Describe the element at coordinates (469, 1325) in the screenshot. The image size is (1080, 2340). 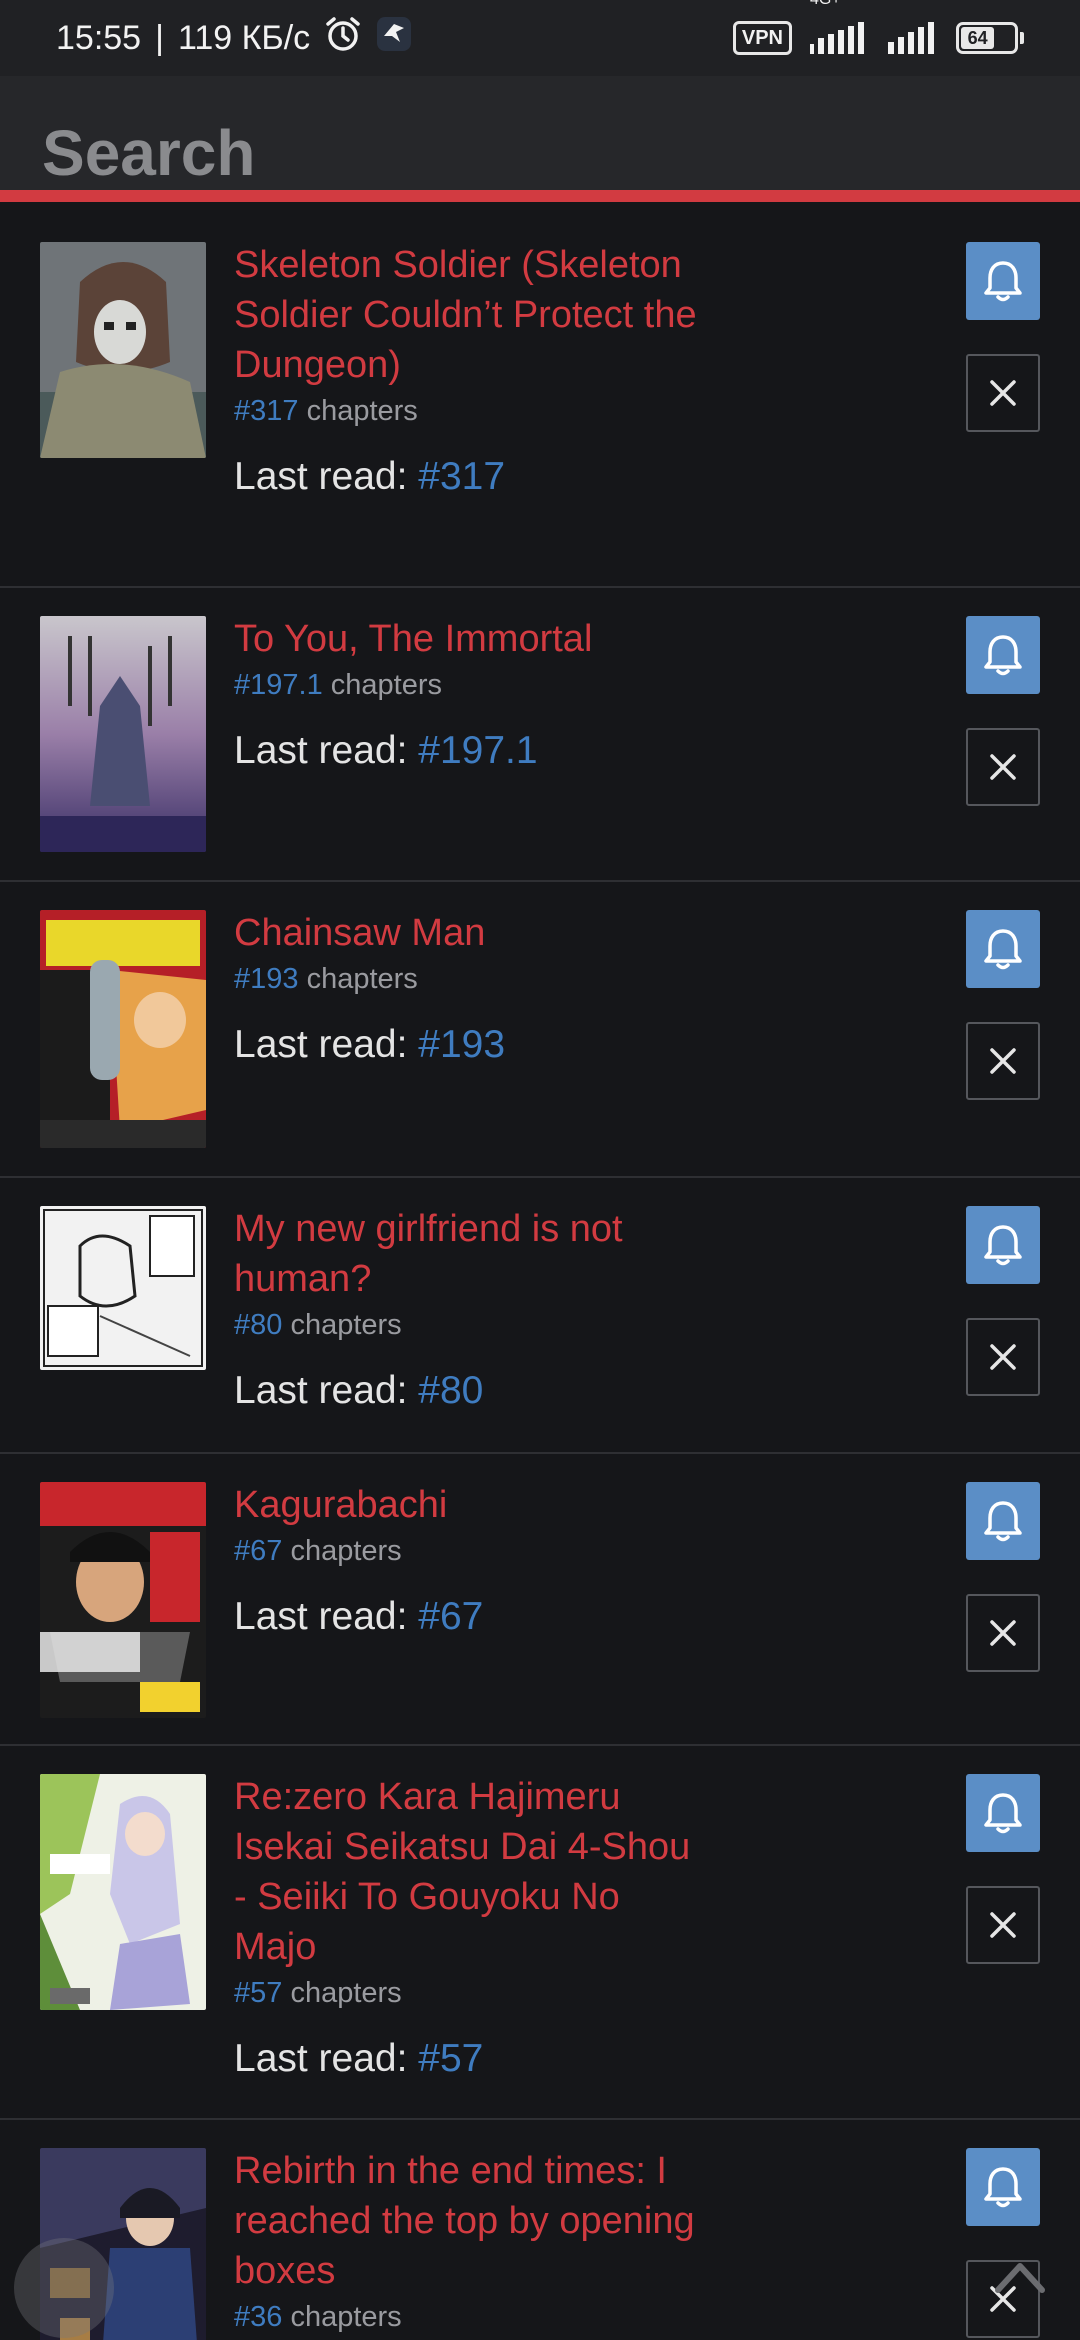
I see `chapters-count: #80 chapters` at that location.